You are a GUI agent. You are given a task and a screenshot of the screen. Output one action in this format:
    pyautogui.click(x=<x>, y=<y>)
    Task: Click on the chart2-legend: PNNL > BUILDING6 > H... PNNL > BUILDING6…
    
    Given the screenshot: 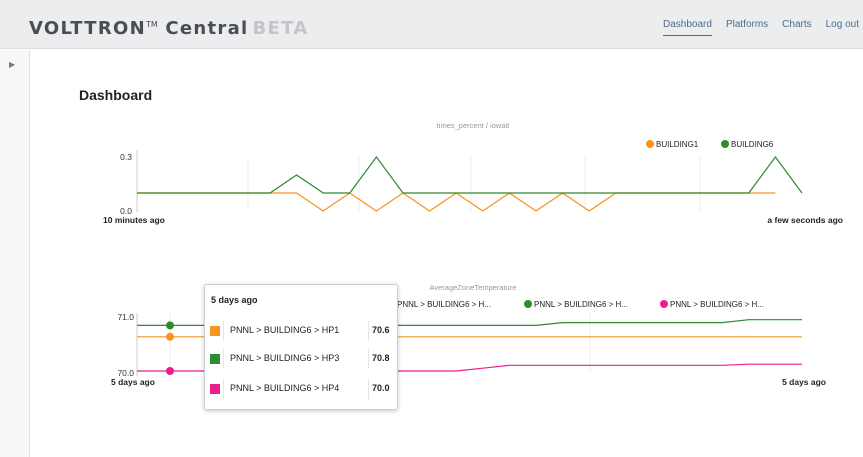 What is the action you would take?
    pyautogui.click(x=575, y=304)
    